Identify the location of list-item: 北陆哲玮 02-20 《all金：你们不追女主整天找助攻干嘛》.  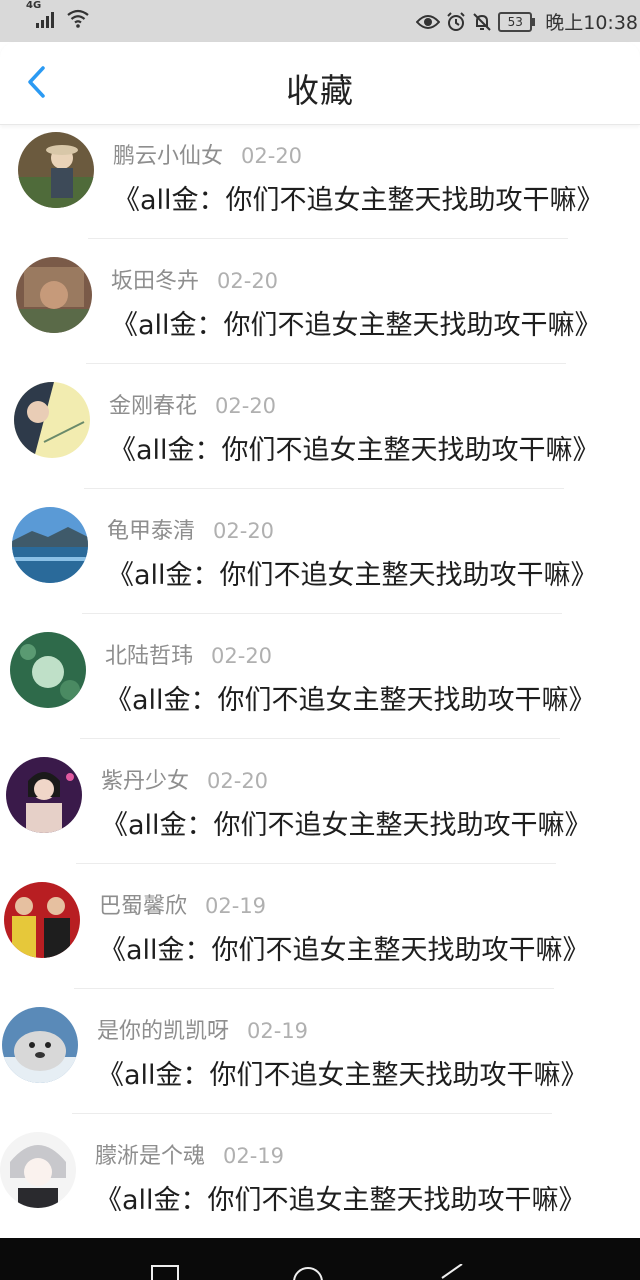
(325, 686).